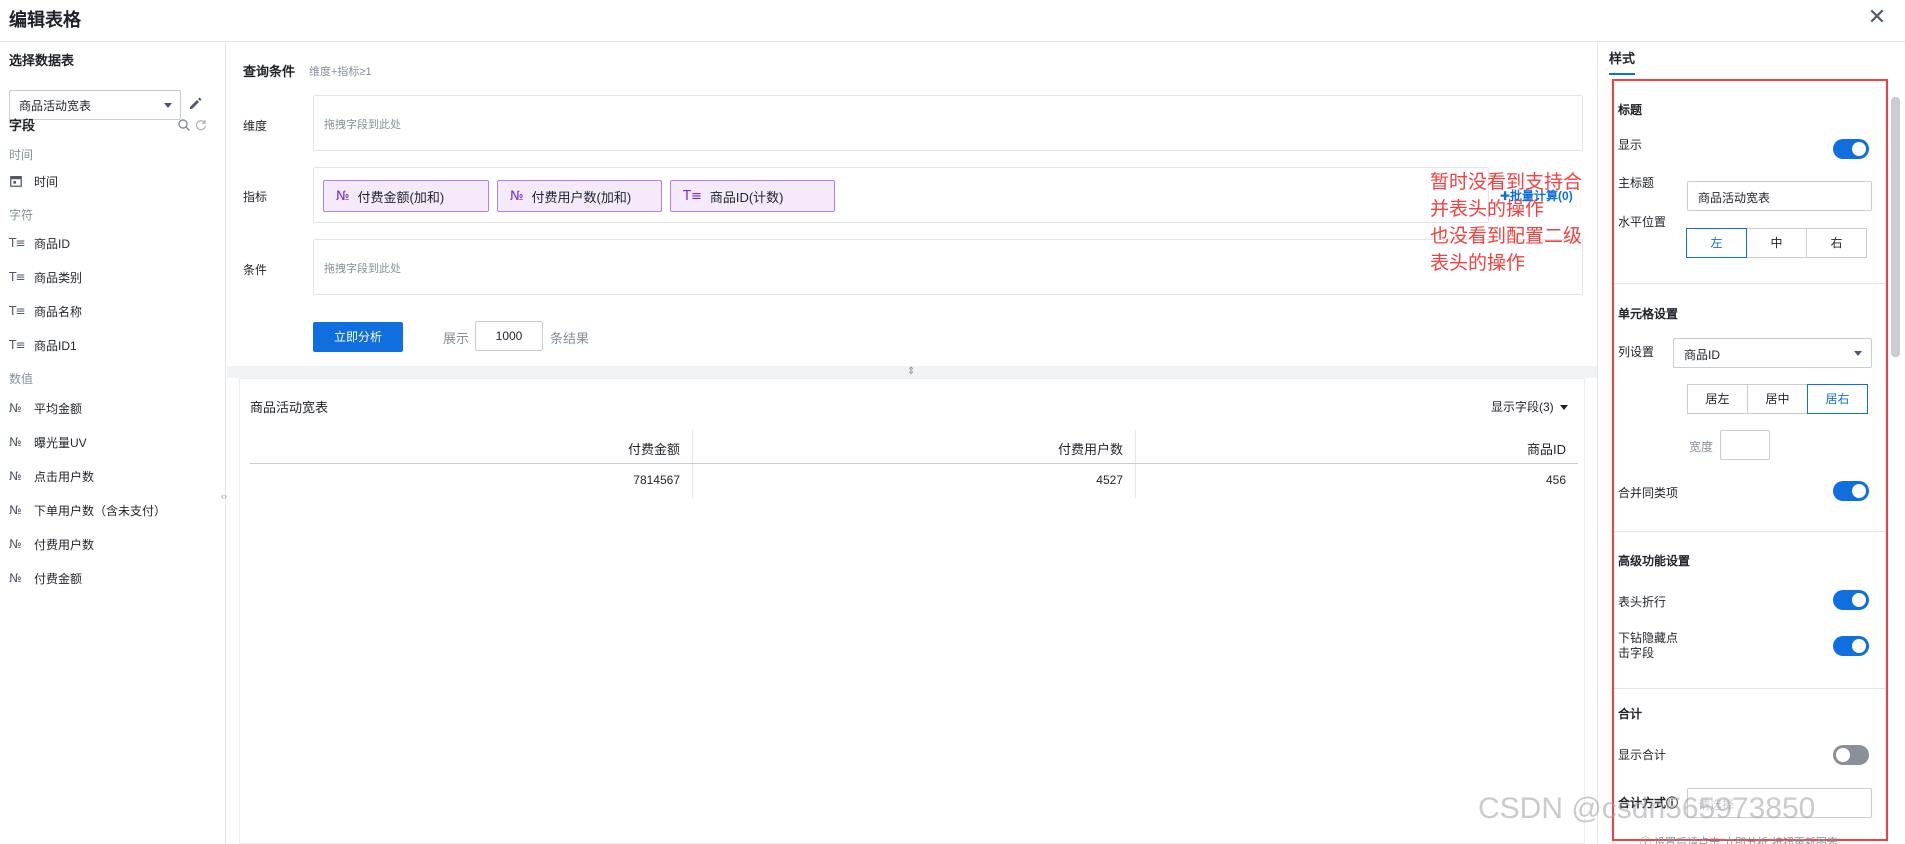  Describe the element at coordinates (1745, 445) in the screenshot. I see `column-width-input` at that location.